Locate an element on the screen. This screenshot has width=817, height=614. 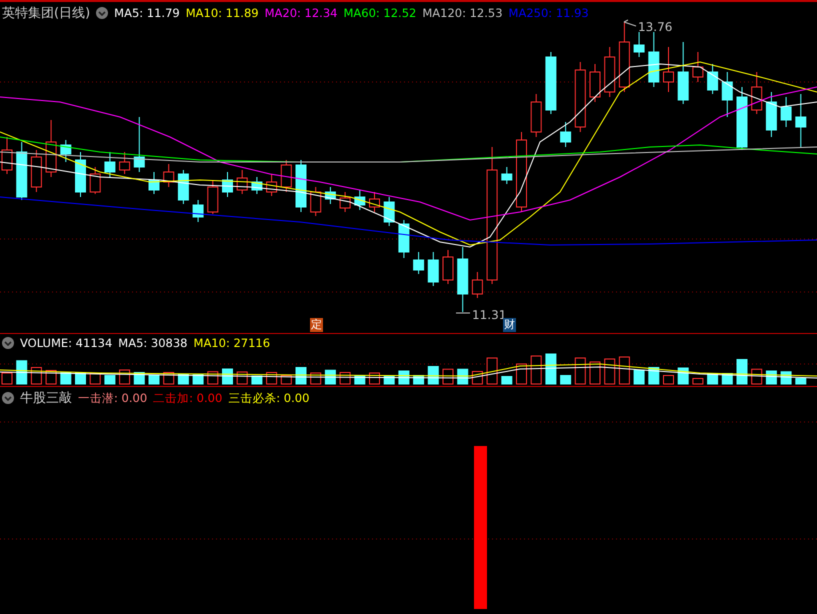
indicator-value: MA120: 12.53 is located at coordinates (462, 13).